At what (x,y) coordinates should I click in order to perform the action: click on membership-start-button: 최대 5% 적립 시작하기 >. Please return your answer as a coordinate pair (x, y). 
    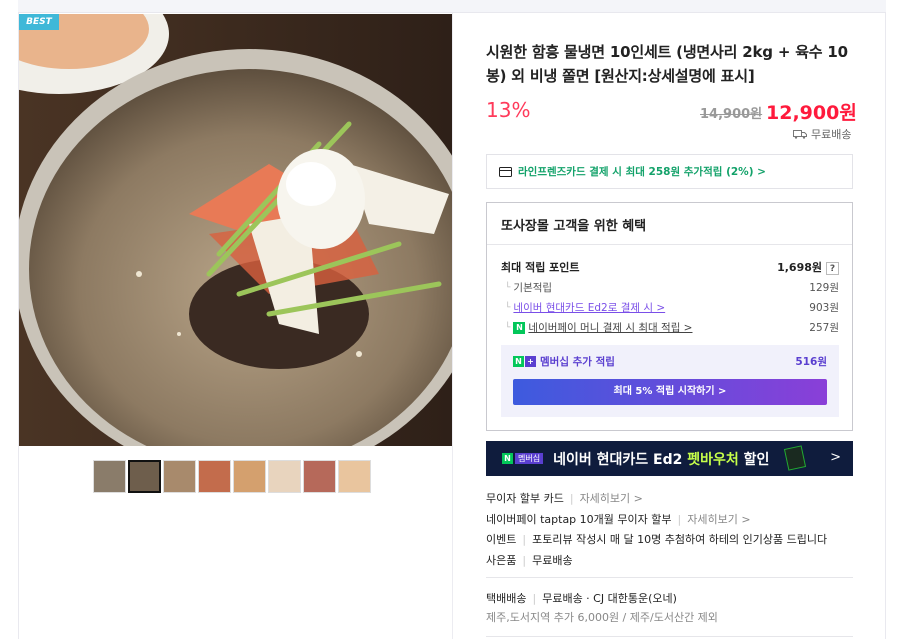
    Looking at the image, I should click on (670, 392).